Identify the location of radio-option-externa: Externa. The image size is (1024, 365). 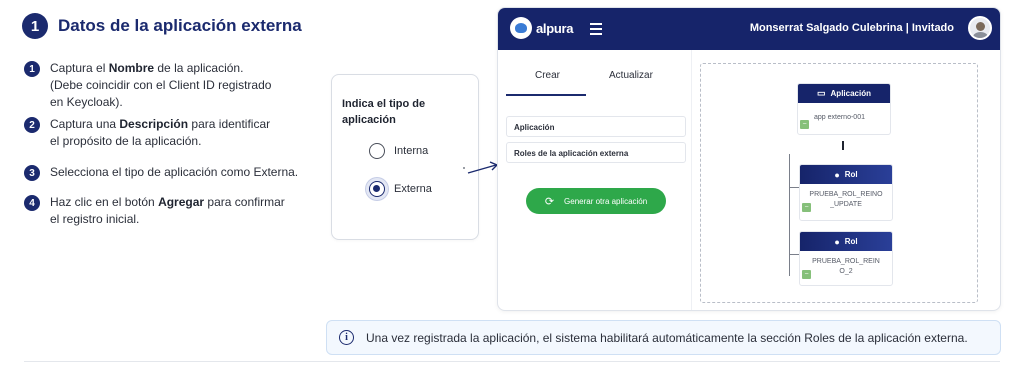
(400, 189).